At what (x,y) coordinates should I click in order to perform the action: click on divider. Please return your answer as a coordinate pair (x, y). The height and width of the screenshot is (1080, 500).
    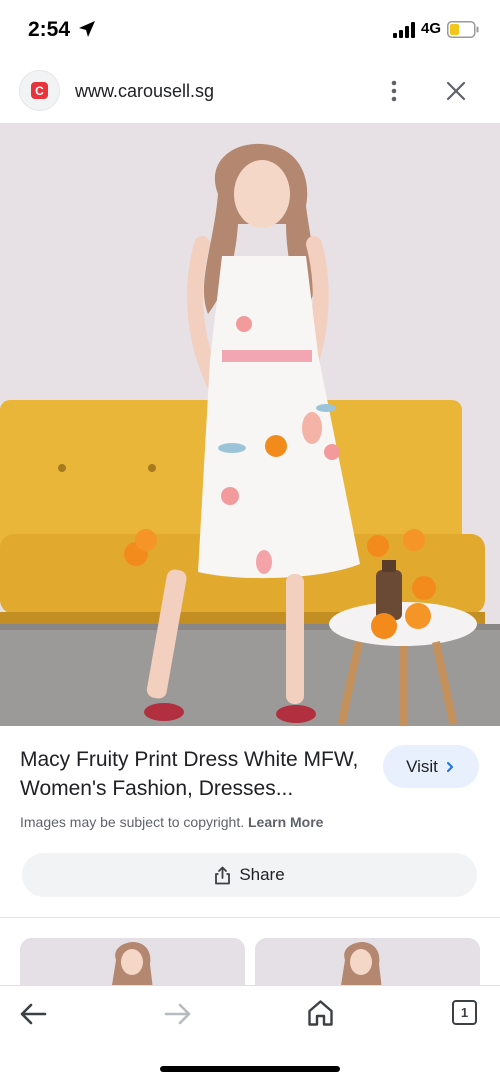
    Looking at the image, I should click on (250, 917).